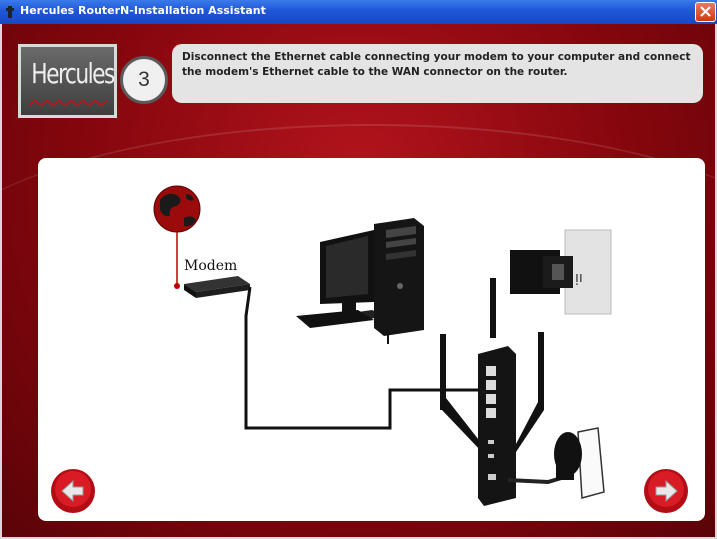  Describe the element at coordinates (360, 277) in the screenshot. I see `computer-icon` at that location.